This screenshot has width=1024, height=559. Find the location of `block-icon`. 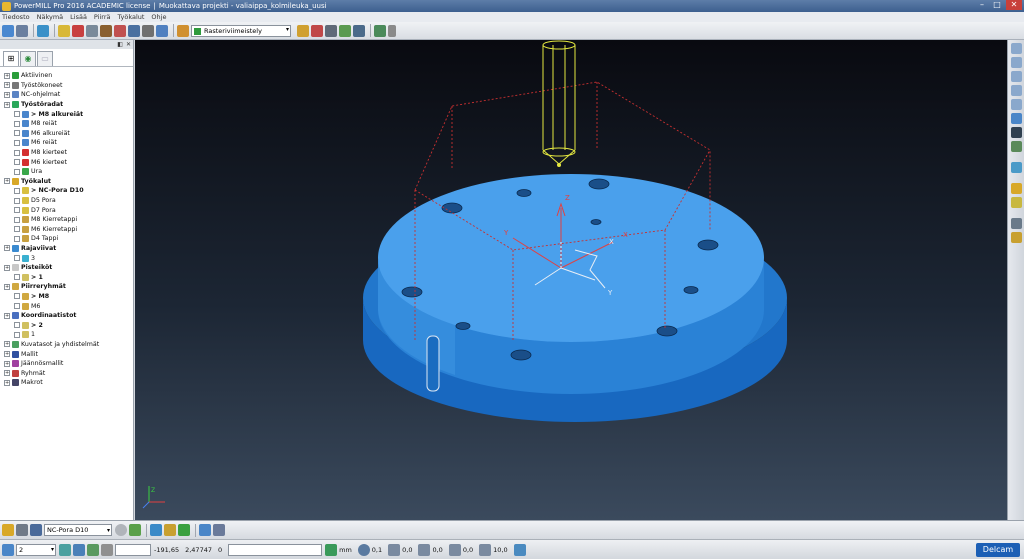

block-icon is located at coordinates (64, 30).